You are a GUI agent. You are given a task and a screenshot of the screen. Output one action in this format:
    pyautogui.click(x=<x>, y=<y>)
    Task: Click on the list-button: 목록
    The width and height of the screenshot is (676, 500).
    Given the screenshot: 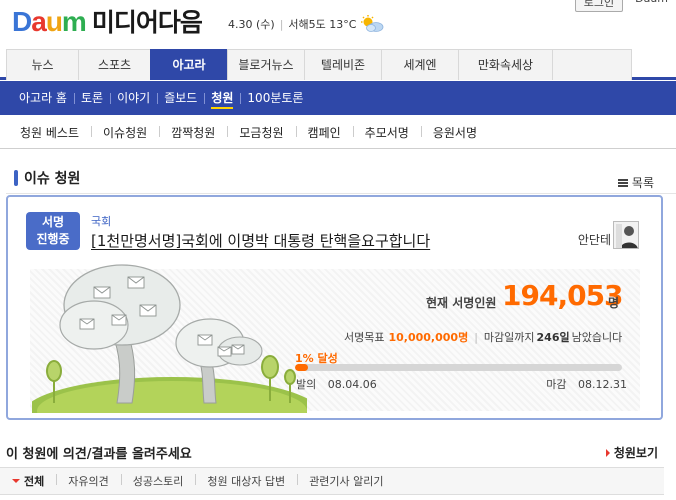 What is the action you would take?
    pyautogui.click(x=635, y=182)
    